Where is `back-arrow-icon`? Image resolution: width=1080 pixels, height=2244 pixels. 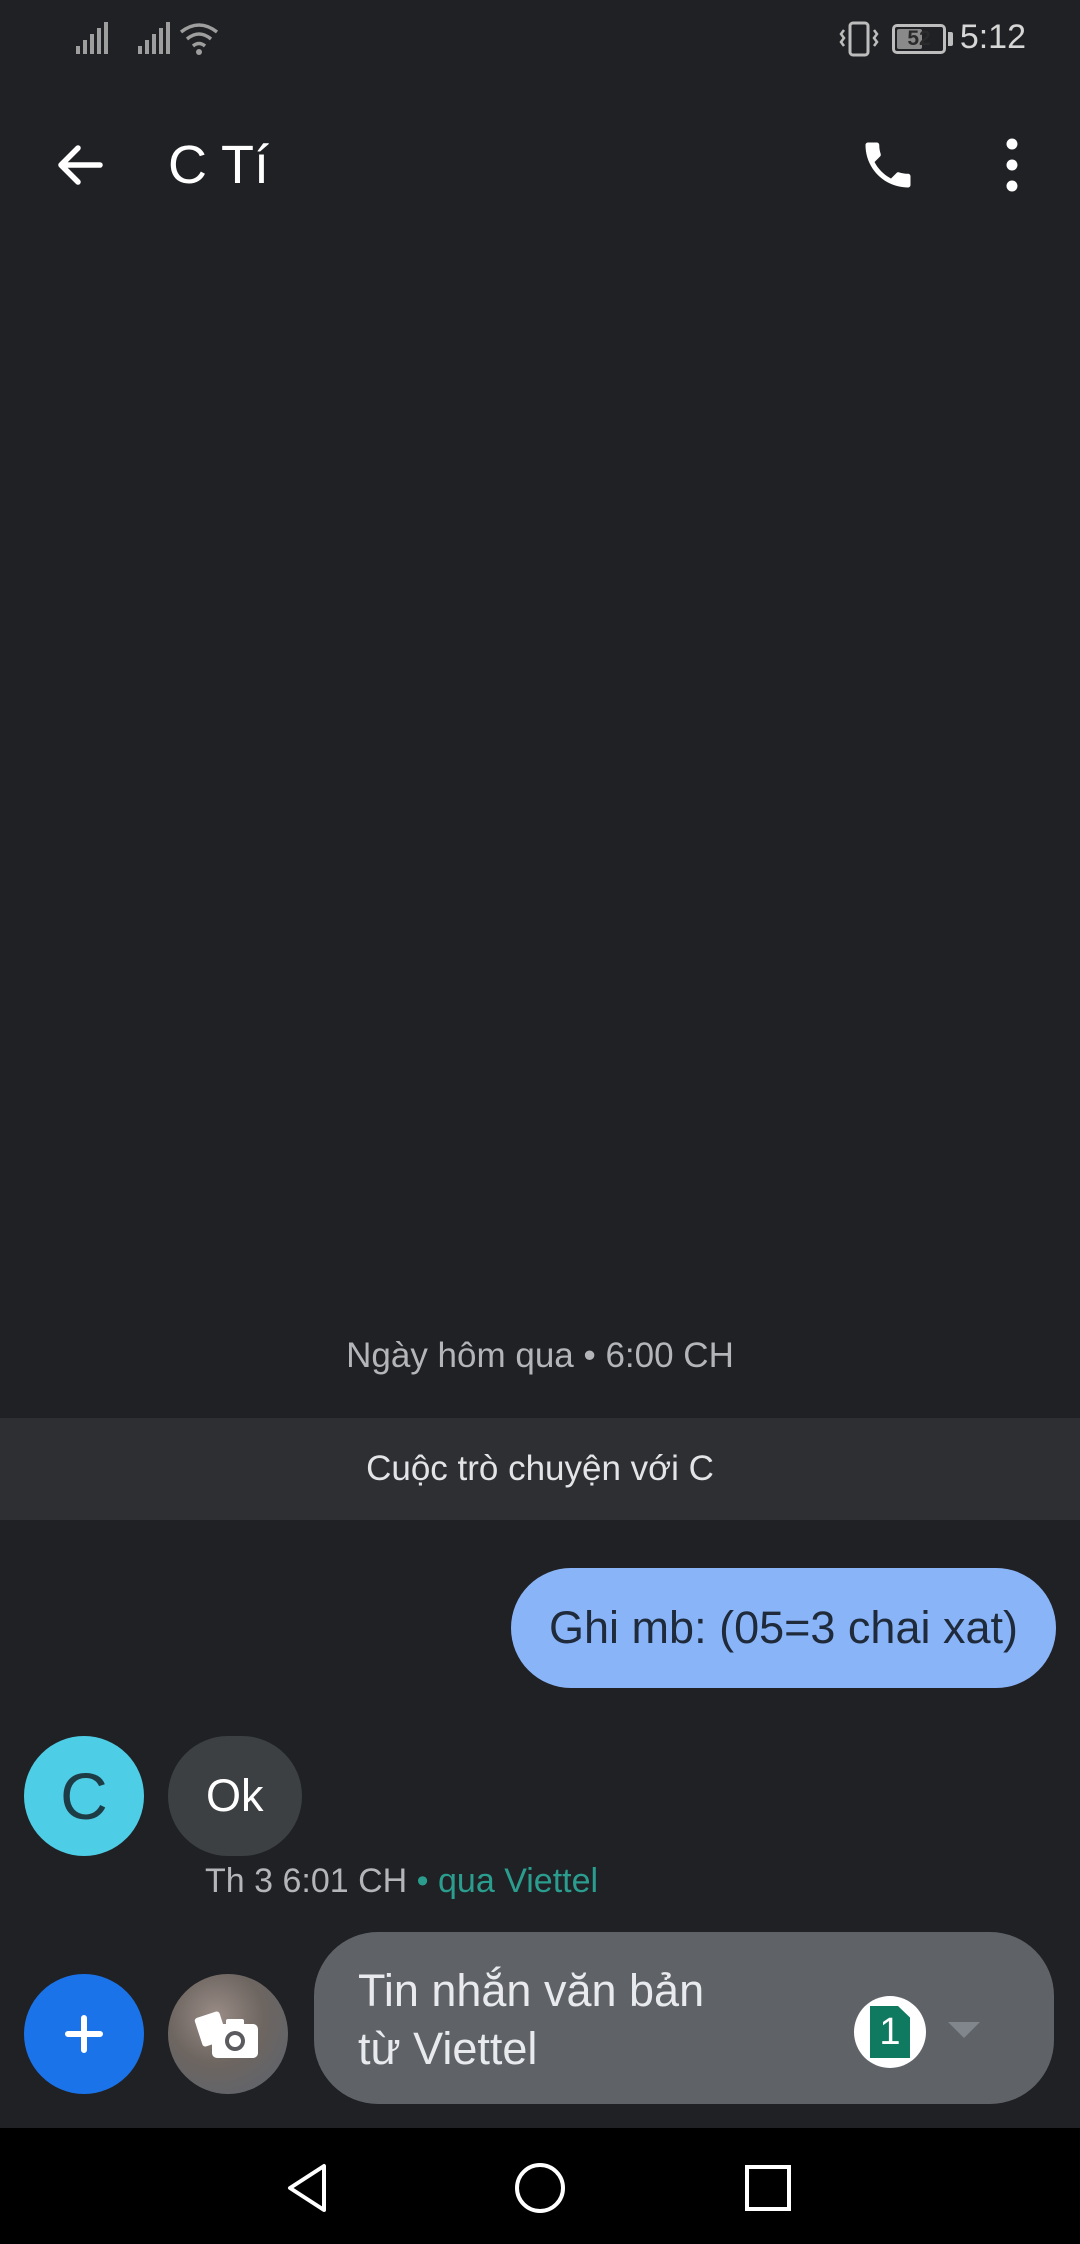 back-arrow-icon is located at coordinates (80, 165).